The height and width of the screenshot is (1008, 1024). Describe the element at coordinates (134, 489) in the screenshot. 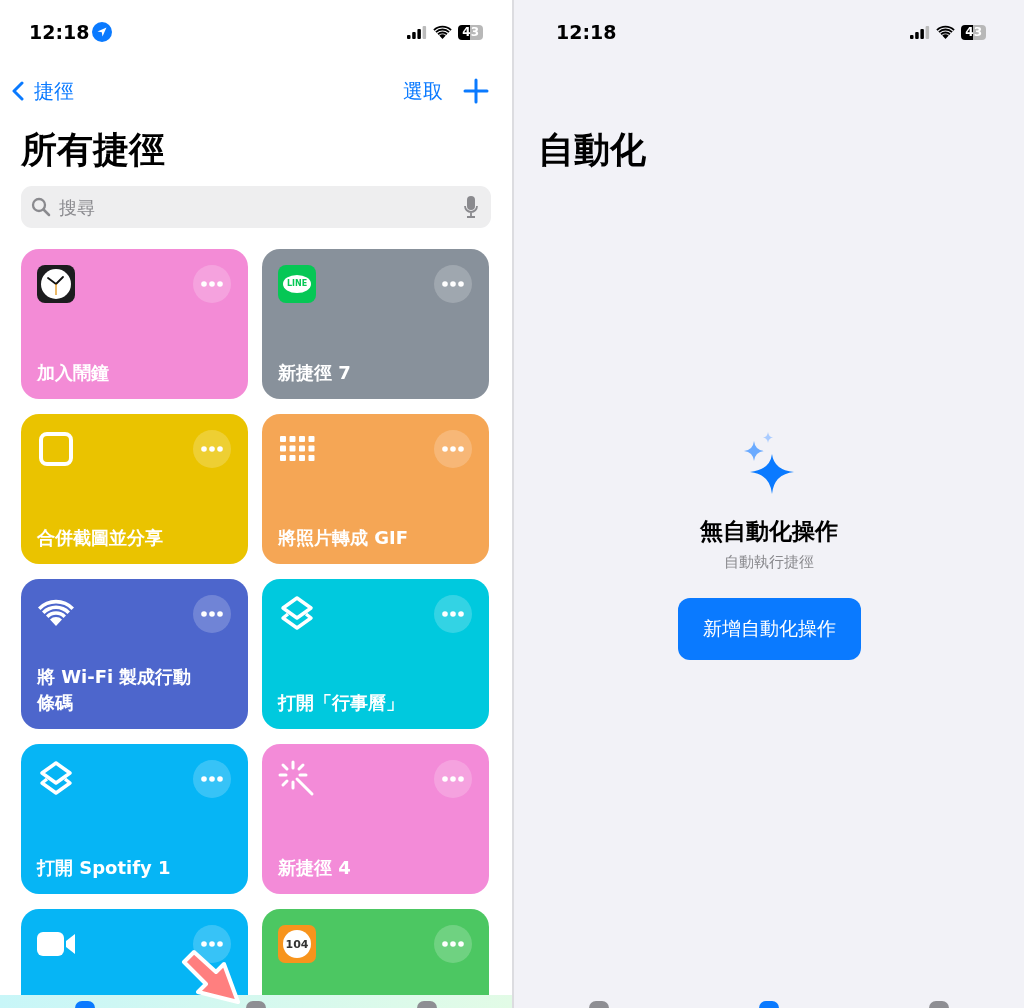

I see `shortcut-card: 合併截圖並分享` at that location.